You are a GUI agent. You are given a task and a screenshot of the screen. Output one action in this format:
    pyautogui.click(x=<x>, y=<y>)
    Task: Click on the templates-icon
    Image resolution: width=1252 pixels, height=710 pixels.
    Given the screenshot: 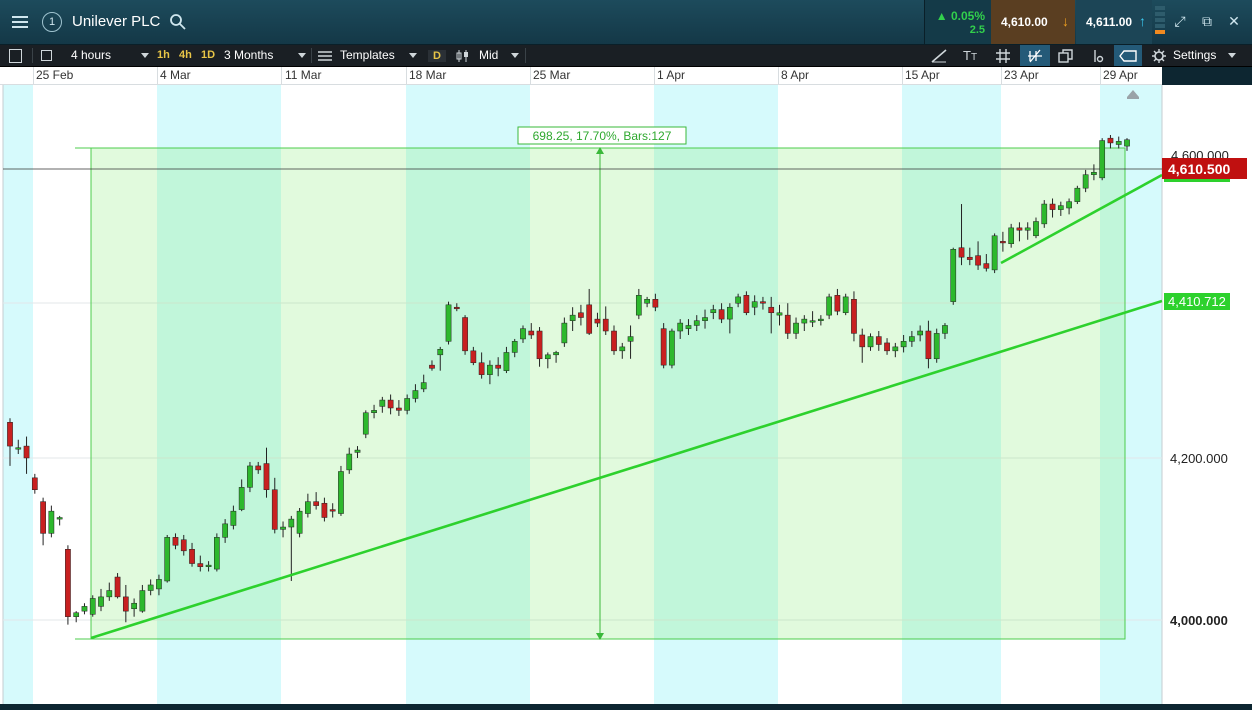 What is the action you would take?
    pyautogui.click(x=325, y=55)
    